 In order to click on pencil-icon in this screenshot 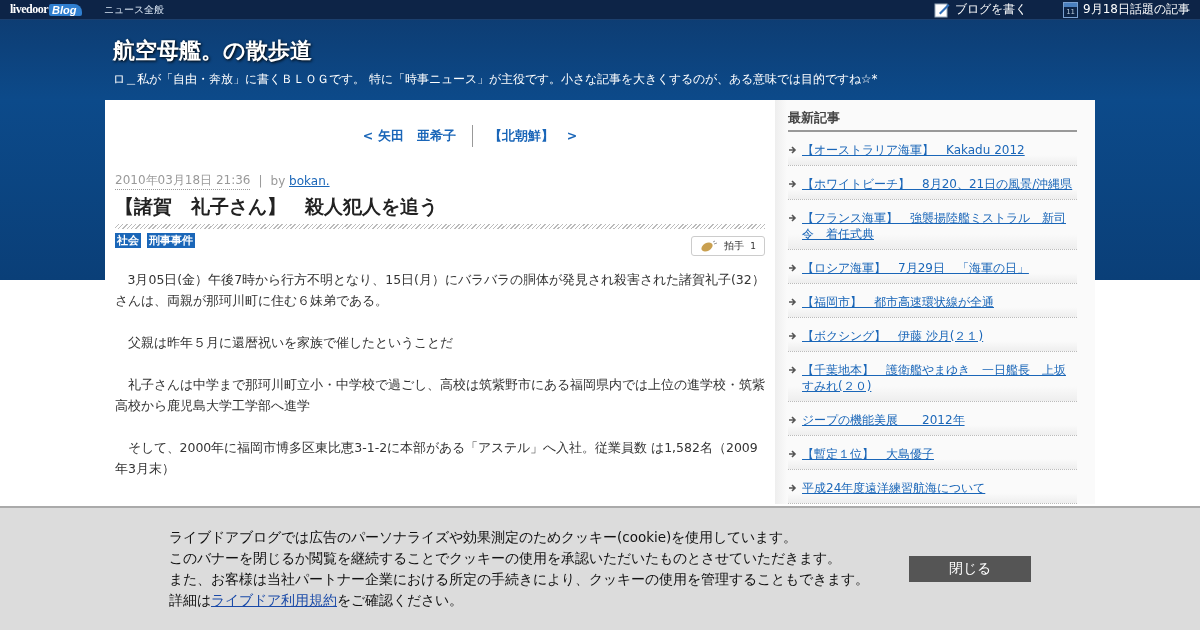, I will do `click(942, 9)`.